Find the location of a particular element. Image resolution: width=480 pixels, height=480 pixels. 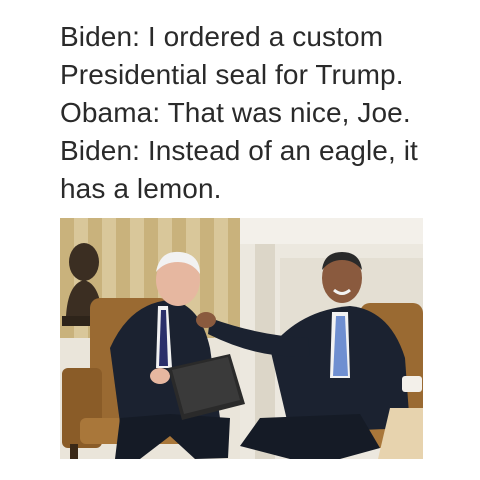

coffee-mug is located at coordinates (412, 384).